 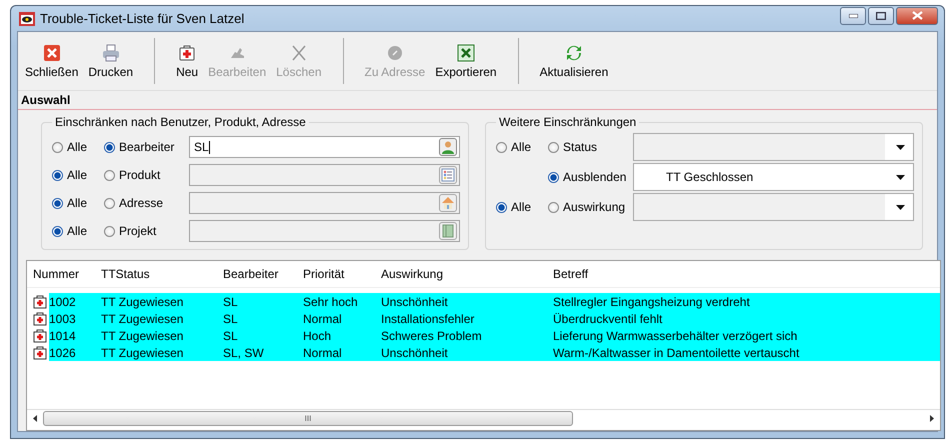 I want to click on horizontal-scrollbar: III, so click(x=483, y=418).